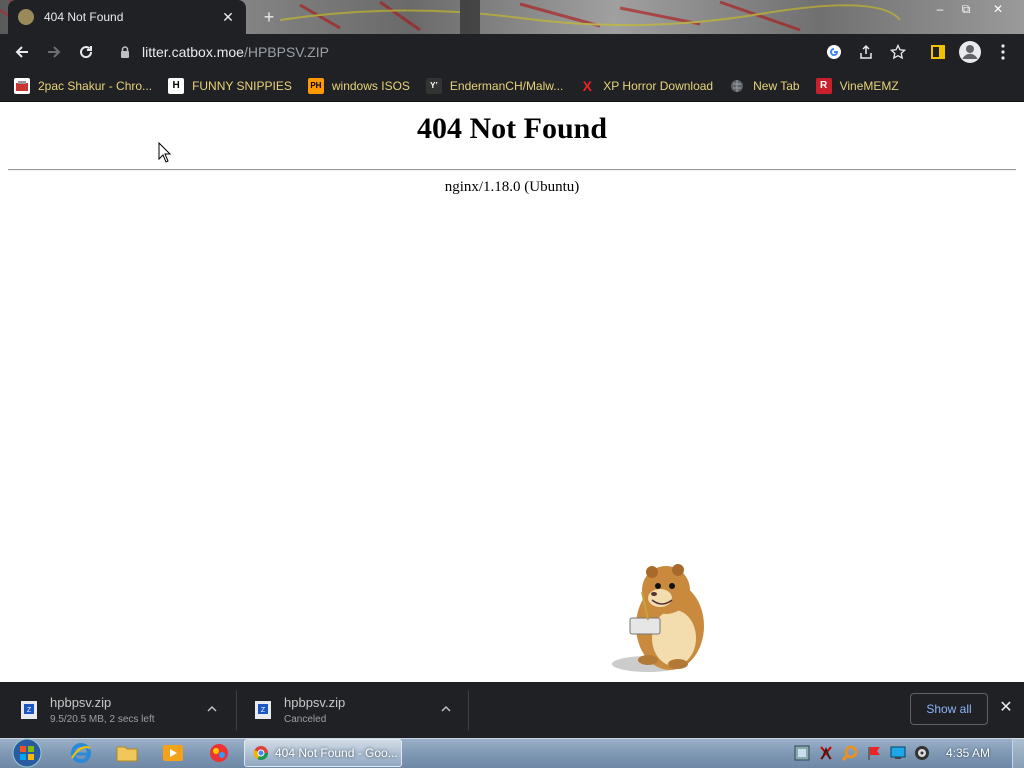 This screenshot has height=768, width=1024. I want to click on x-icon: X, so click(587, 85).